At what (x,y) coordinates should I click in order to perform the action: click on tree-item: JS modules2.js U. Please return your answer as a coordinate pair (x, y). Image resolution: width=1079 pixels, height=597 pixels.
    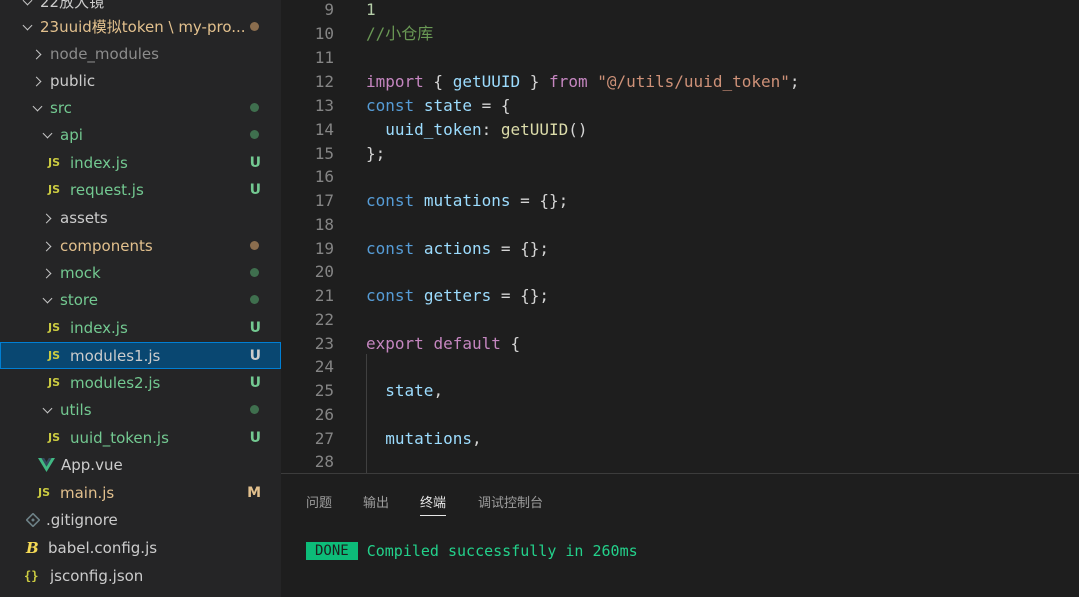
    Looking at the image, I should click on (140, 382).